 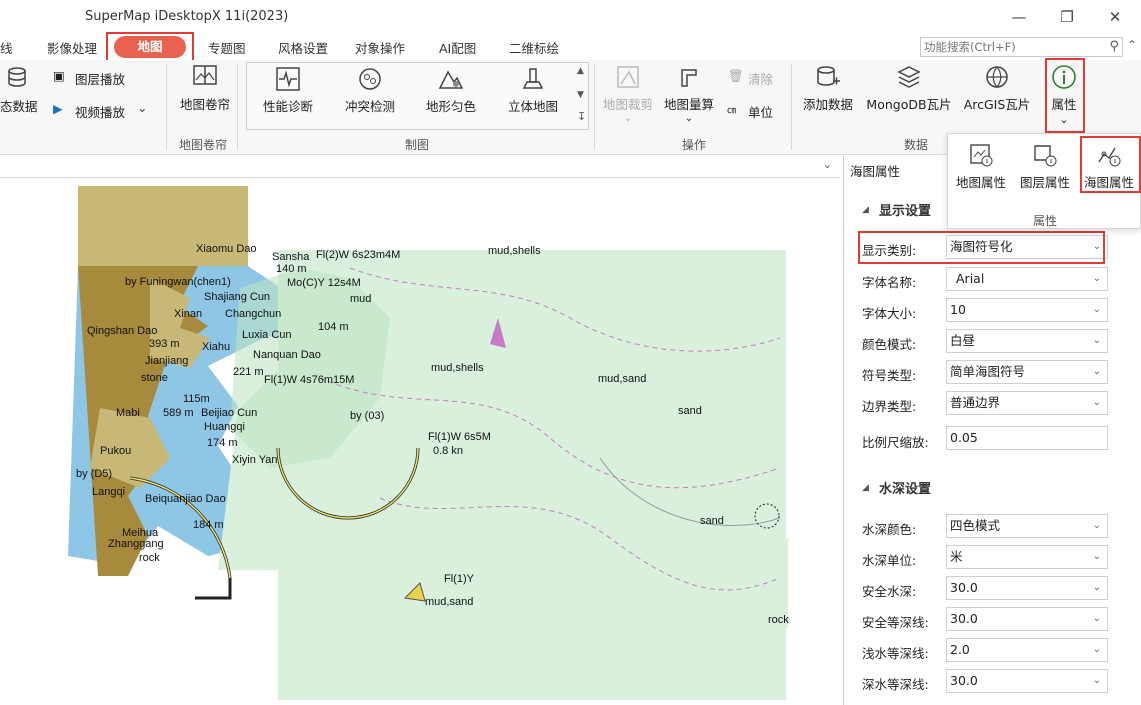 What do you see at coordinates (451, 90) in the screenshot?
I see `terrain-color-button: 地形匀色` at bounding box center [451, 90].